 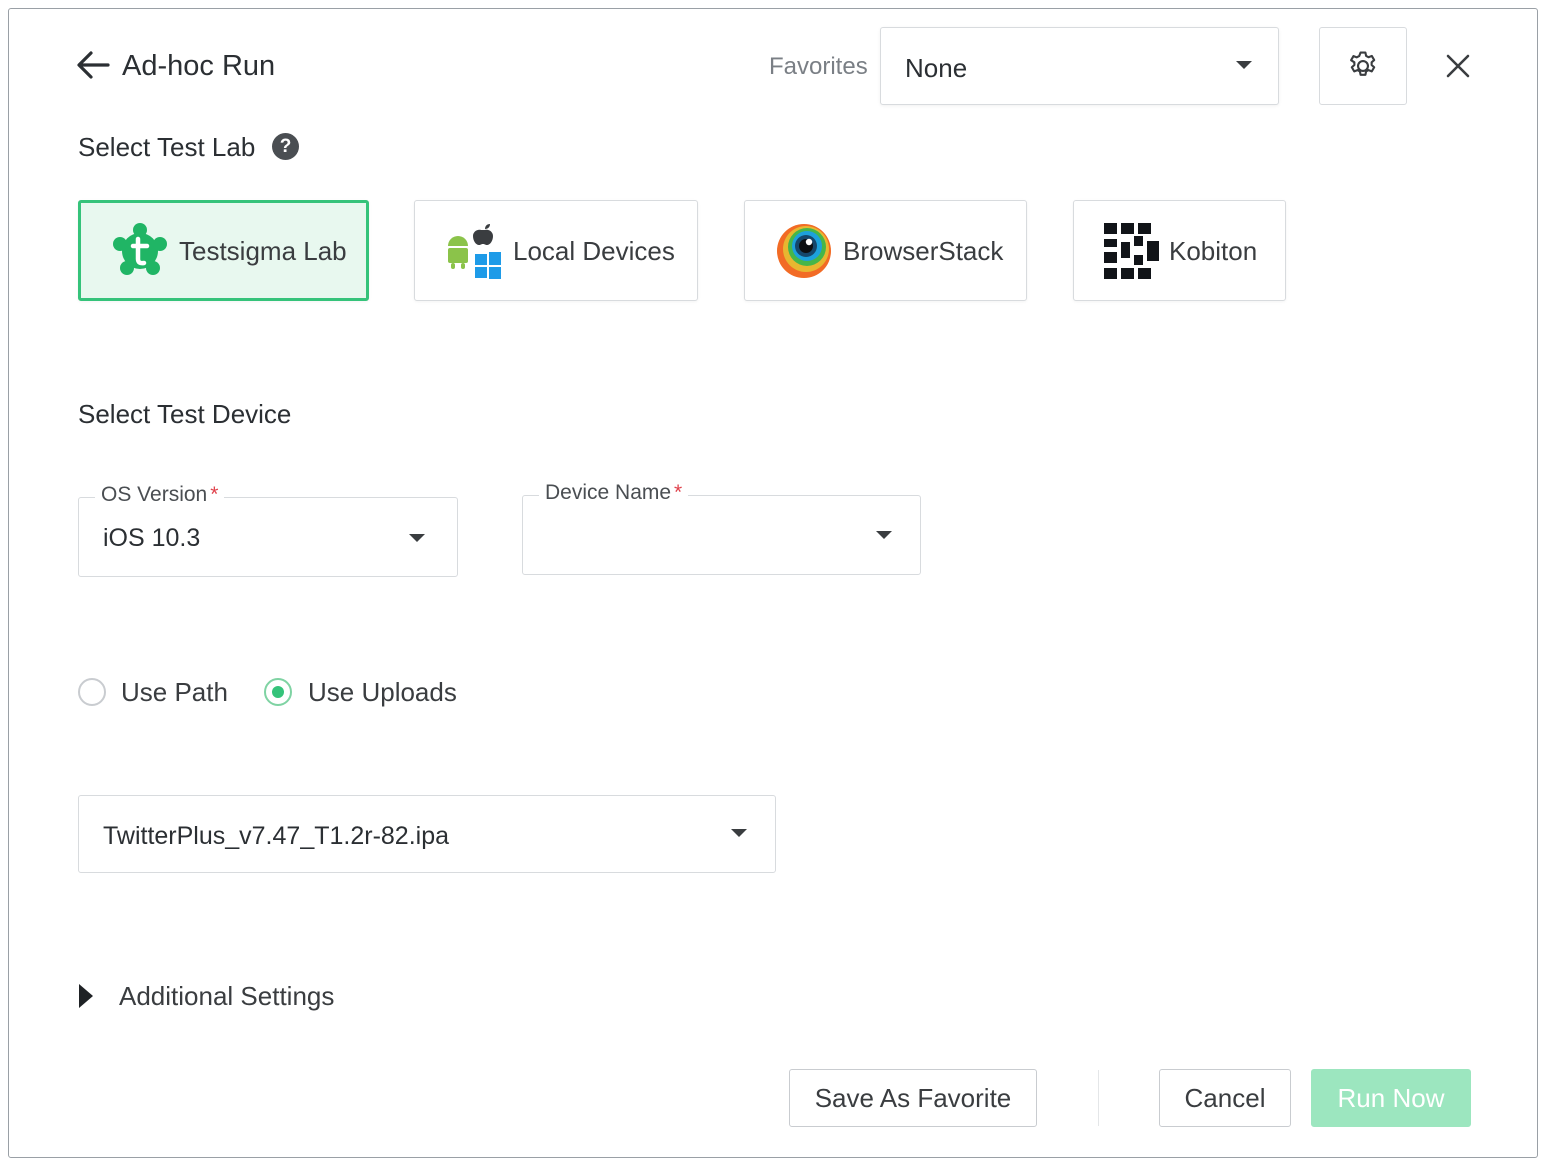 I want to click on os-version-select: OS Version * iOS 10.3, so click(x=268, y=529).